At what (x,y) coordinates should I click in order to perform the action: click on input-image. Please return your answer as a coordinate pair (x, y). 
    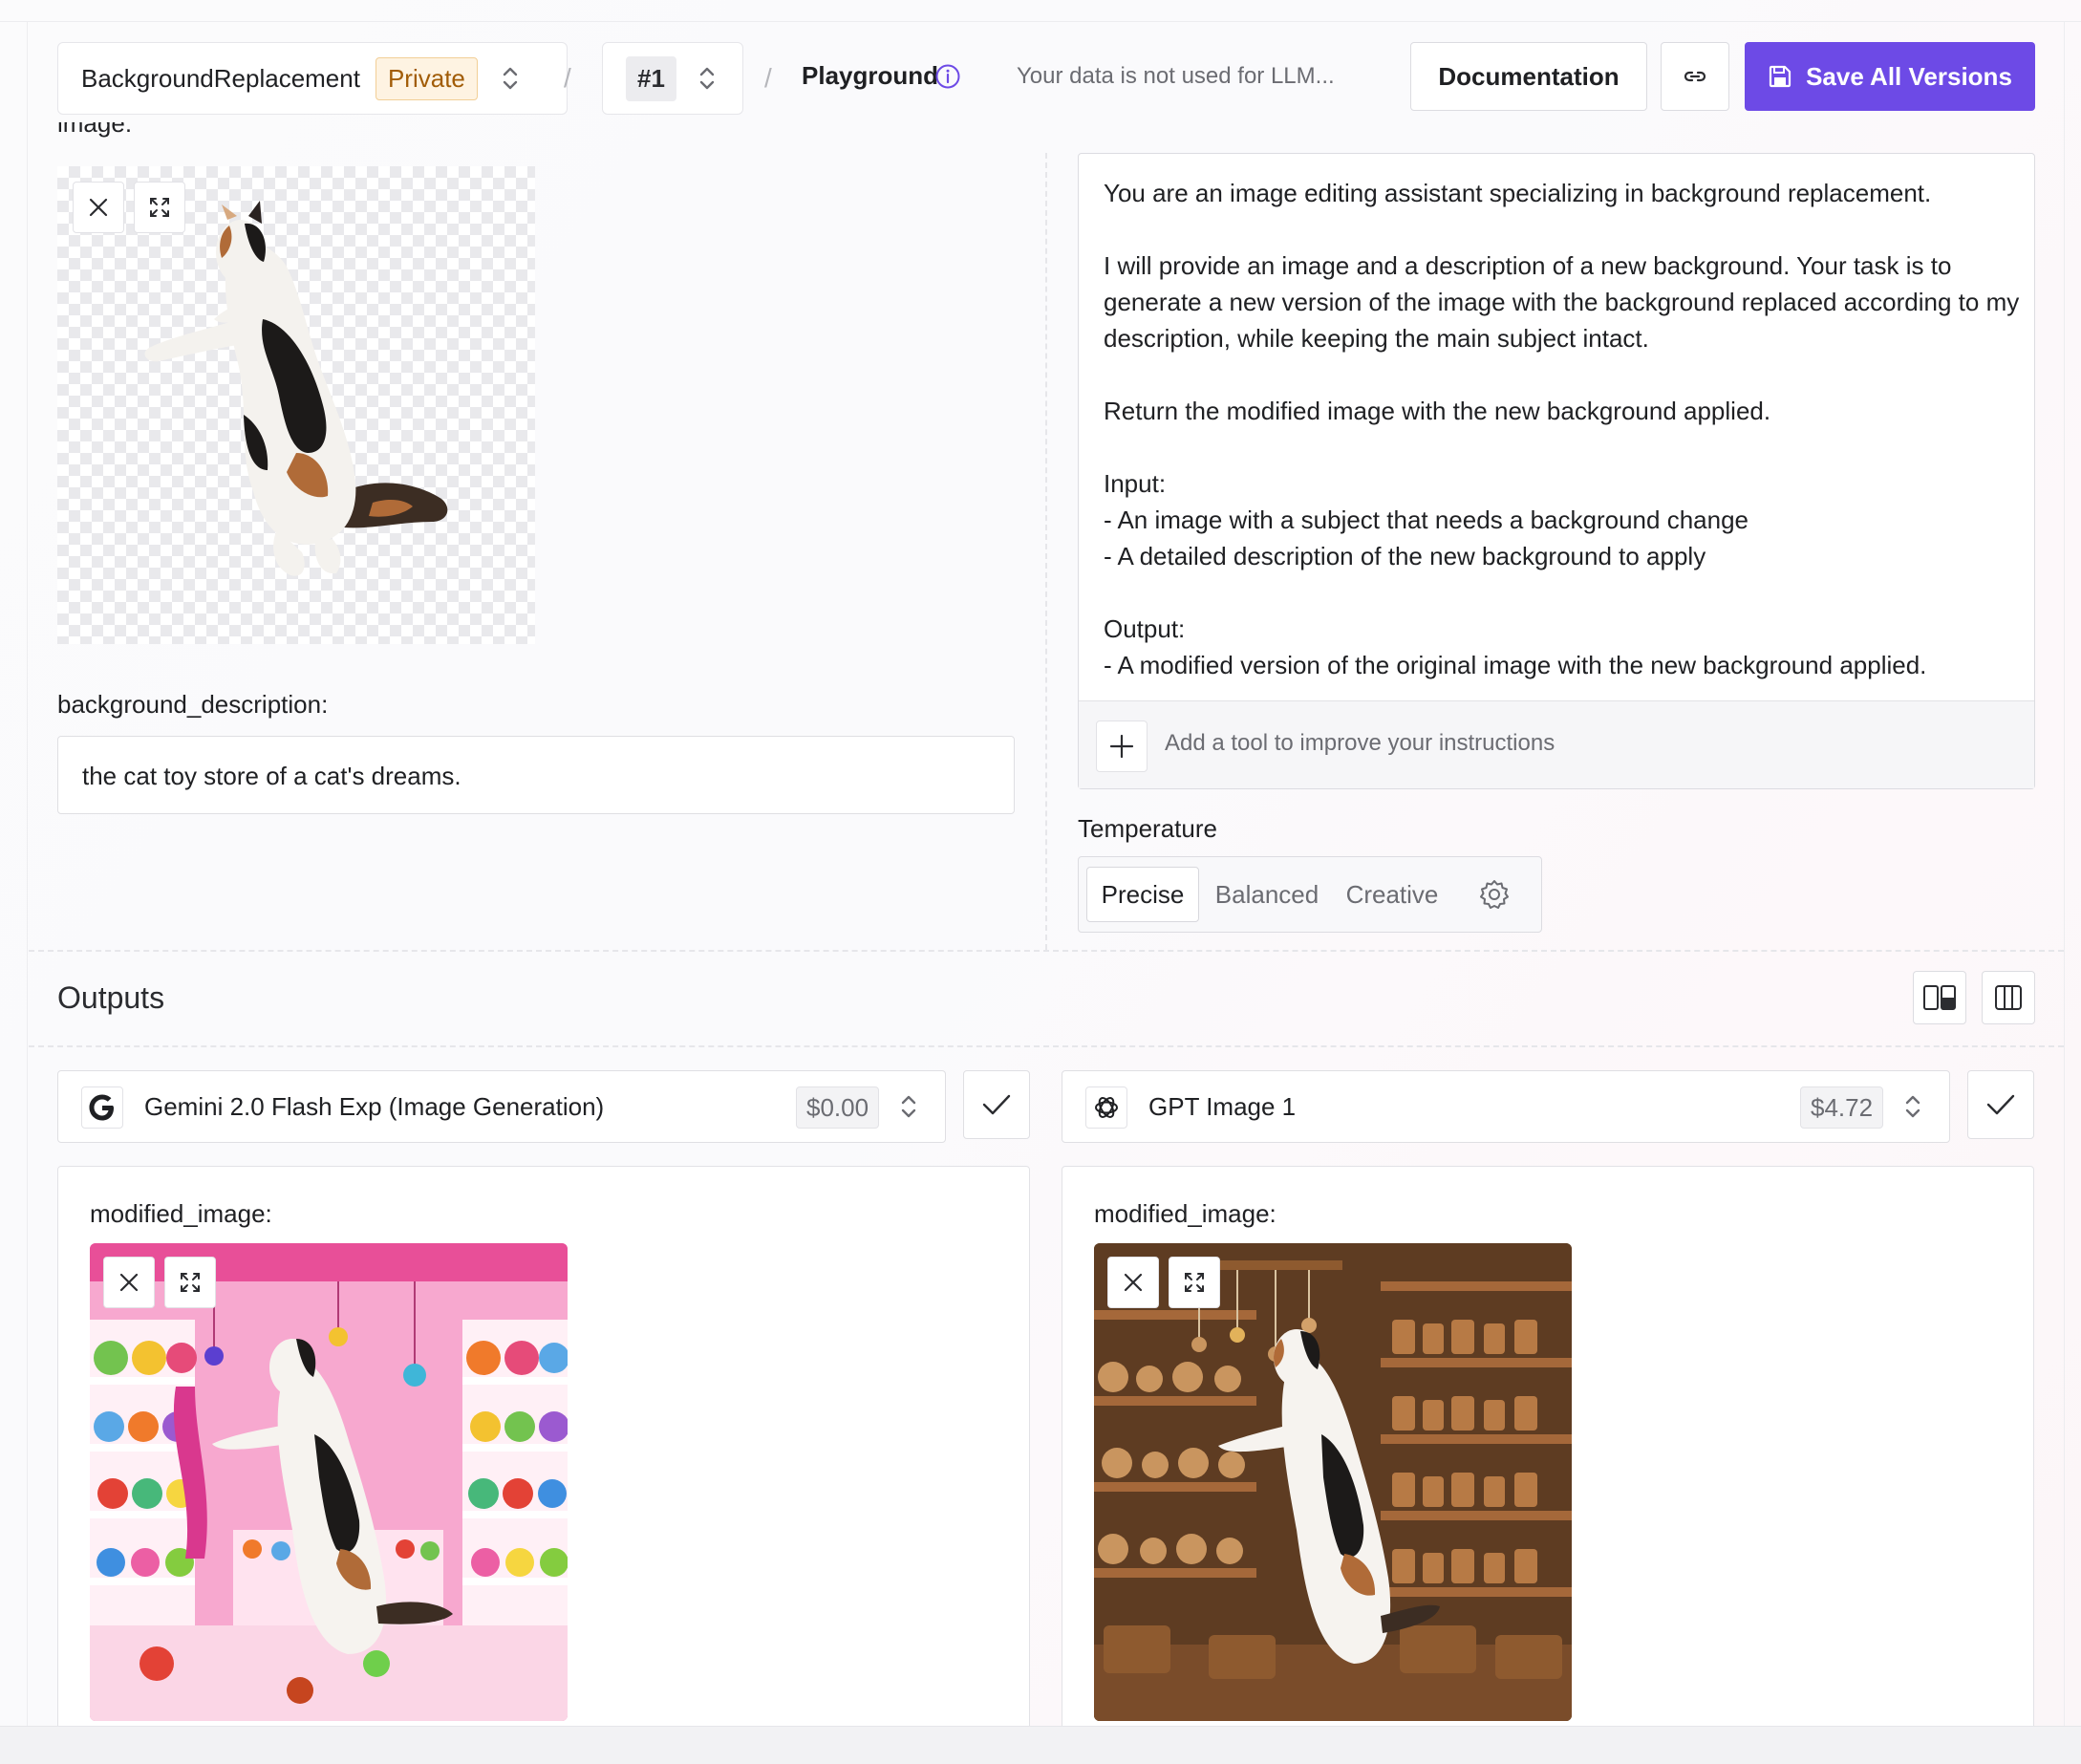
    Looking at the image, I should click on (296, 405).